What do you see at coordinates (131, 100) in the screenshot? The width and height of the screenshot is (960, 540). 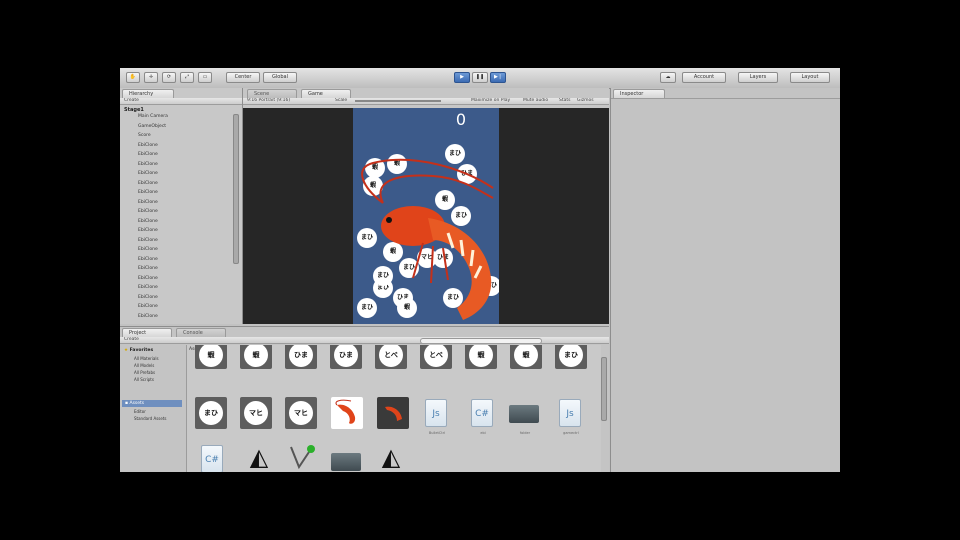 I see `hierarchy-create-button: Create` at bounding box center [131, 100].